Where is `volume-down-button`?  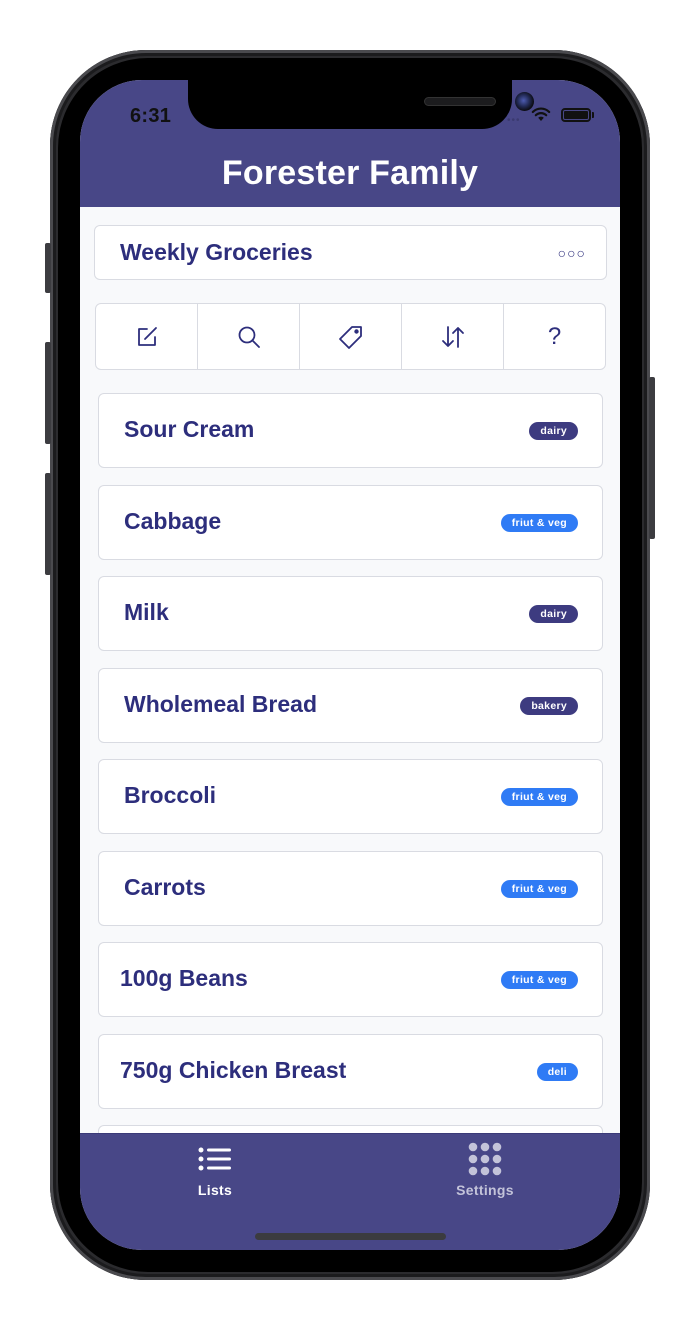
volume-down-button is located at coordinates (48, 524).